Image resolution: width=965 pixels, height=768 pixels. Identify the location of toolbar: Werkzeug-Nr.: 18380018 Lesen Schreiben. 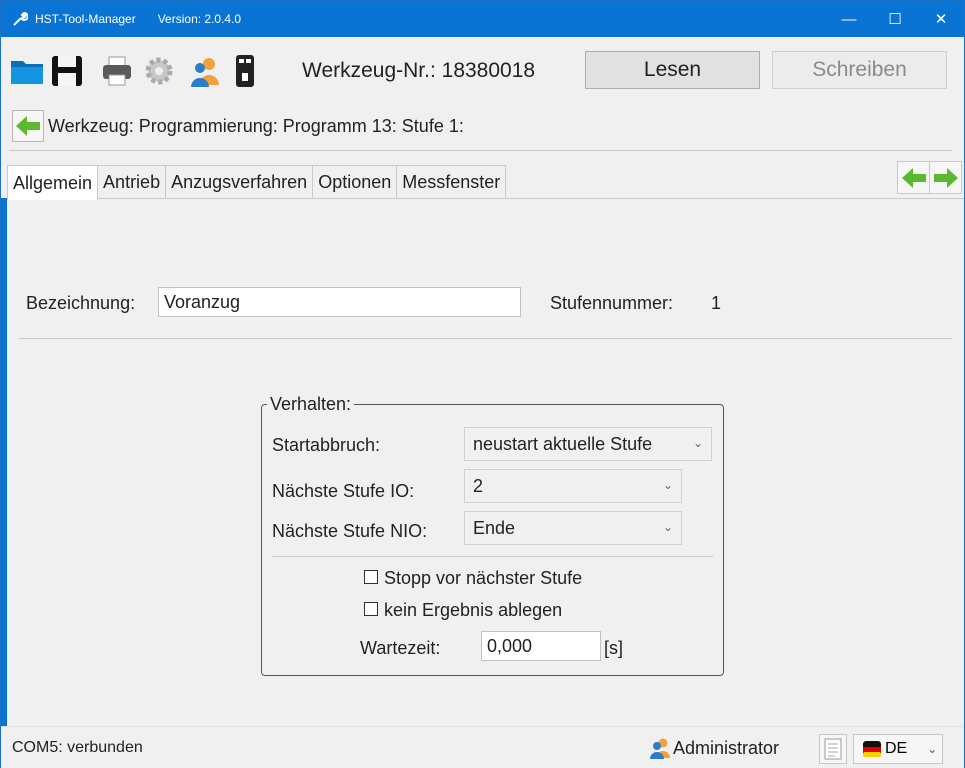
(482, 70).